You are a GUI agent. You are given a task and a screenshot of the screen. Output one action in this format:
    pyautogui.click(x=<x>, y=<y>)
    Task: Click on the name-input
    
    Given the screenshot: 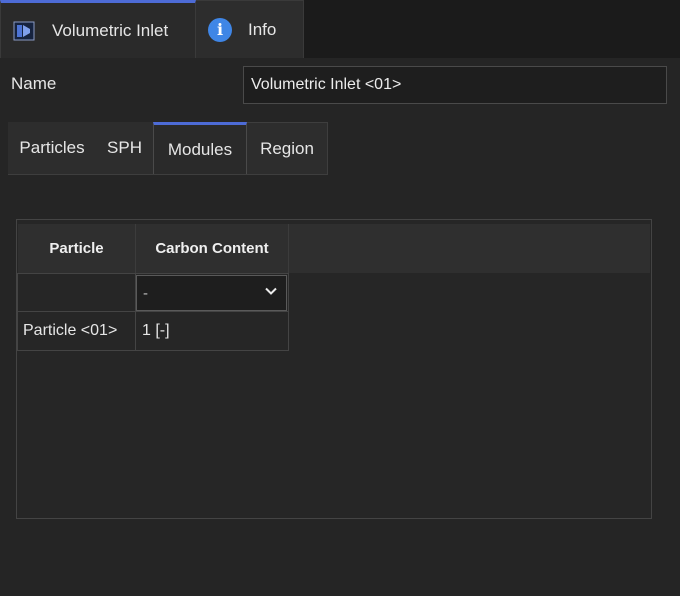 What is the action you would take?
    pyautogui.click(x=455, y=85)
    